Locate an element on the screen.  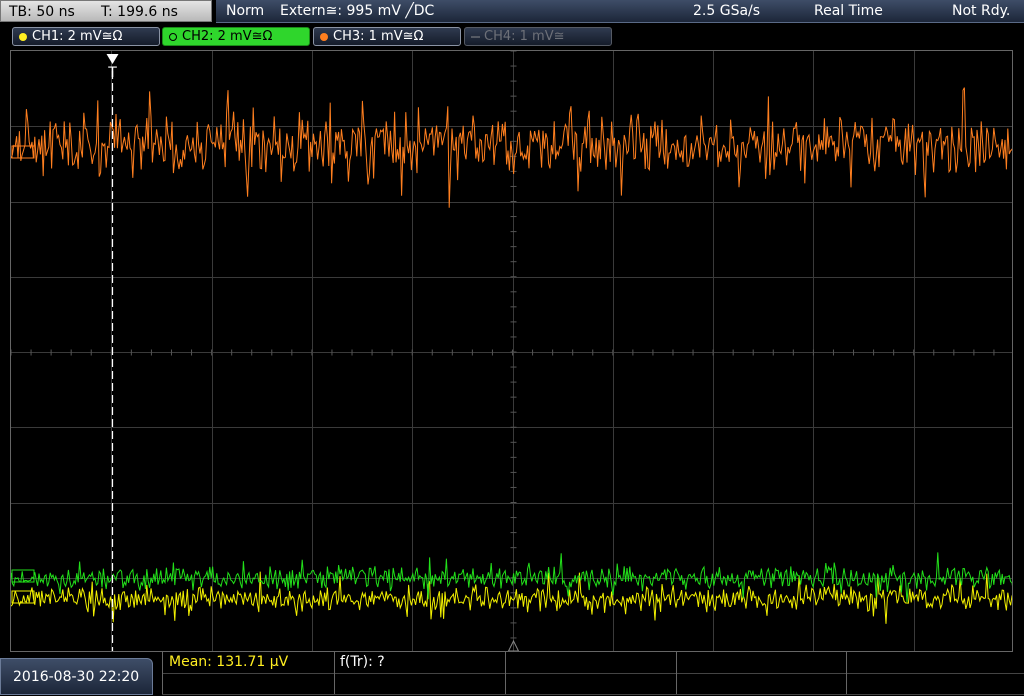
ch4-indicator-icon is located at coordinates (475, 37).